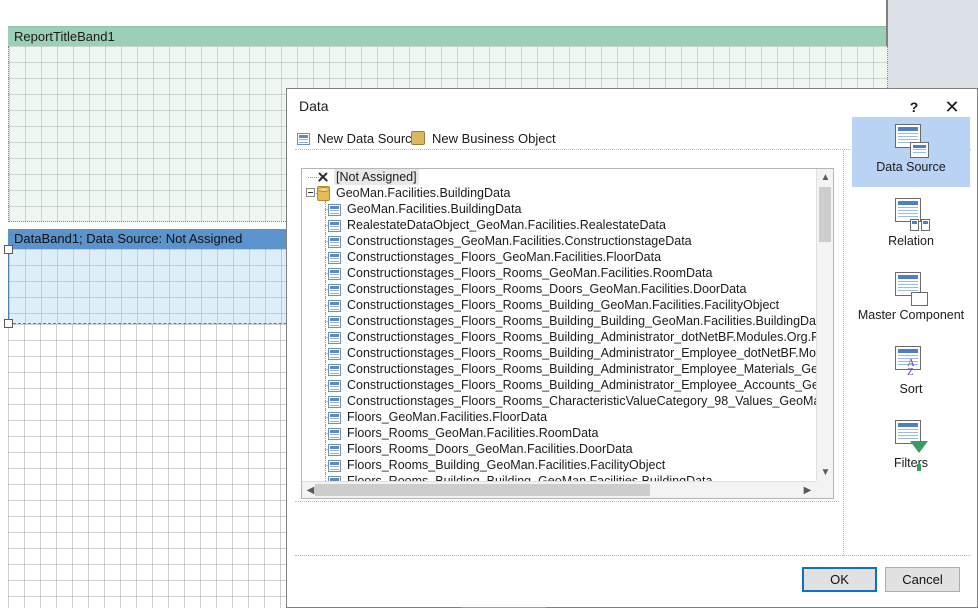 Image resolution: width=978 pixels, height=608 pixels. I want to click on new-data-source-label: New Data Source, so click(368, 138).